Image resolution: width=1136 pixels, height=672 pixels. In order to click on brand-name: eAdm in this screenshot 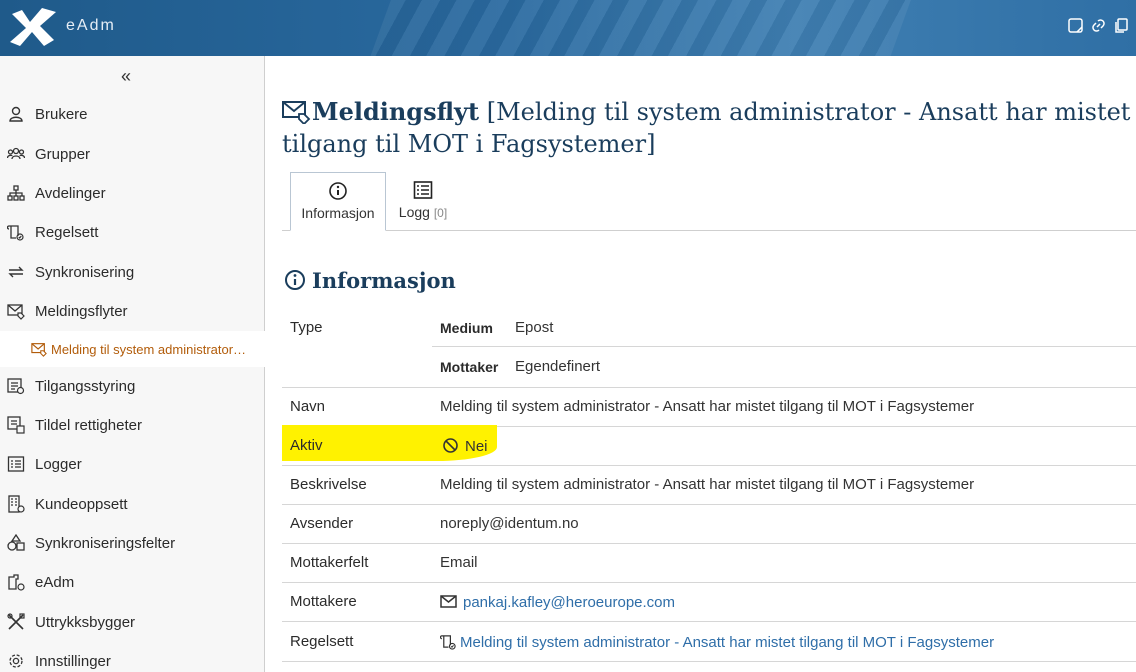, I will do `click(91, 25)`.